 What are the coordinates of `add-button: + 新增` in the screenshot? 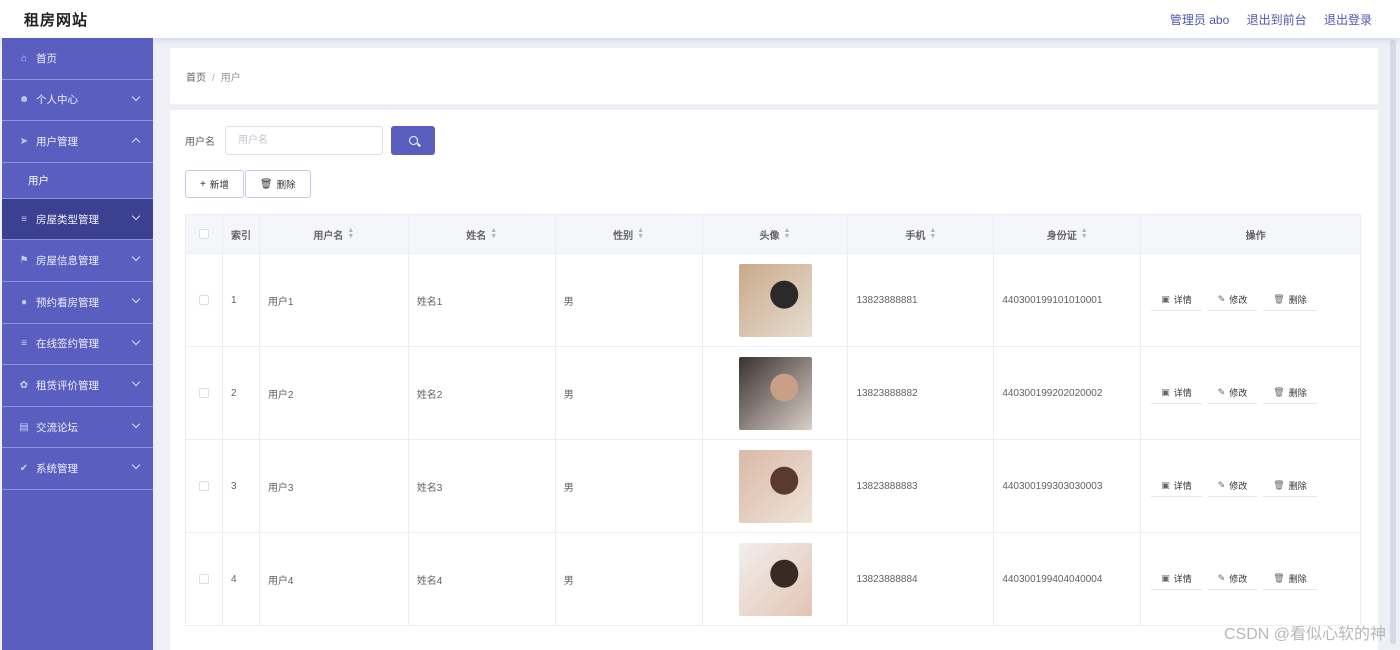 It's located at (214, 184).